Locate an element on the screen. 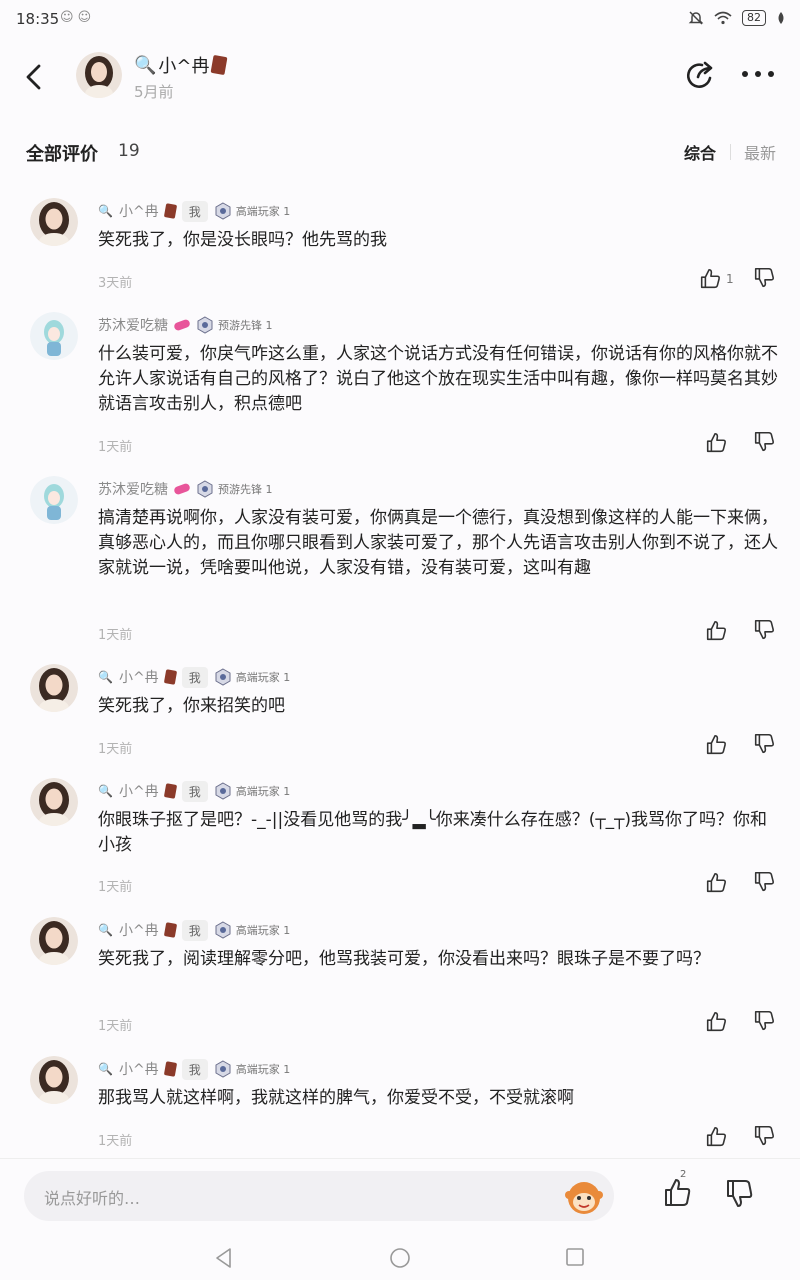  status-time: 18:35 is located at coordinates (38, 19).